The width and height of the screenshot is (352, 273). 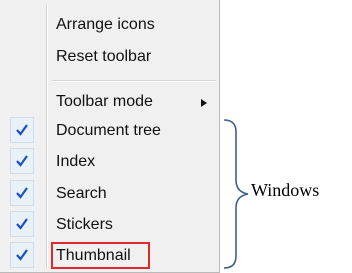 What do you see at coordinates (285, 190) in the screenshot?
I see `windows-annotation-label: Windows` at bounding box center [285, 190].